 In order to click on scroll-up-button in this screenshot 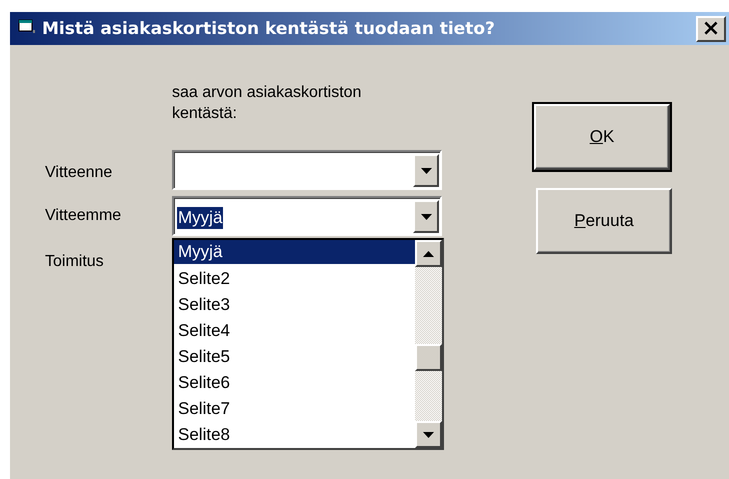, I will do `click(428, 253)`.